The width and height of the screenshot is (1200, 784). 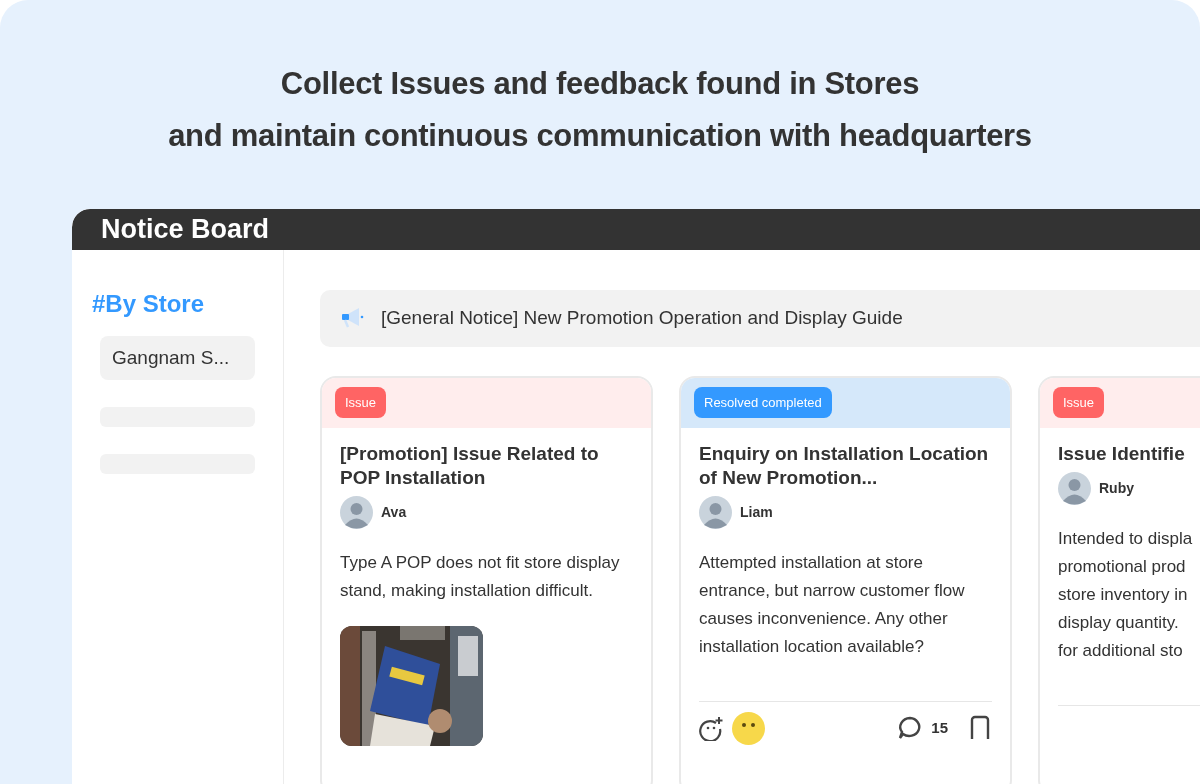 I want to click on comment-count: 15, so click(x=939, y=727).